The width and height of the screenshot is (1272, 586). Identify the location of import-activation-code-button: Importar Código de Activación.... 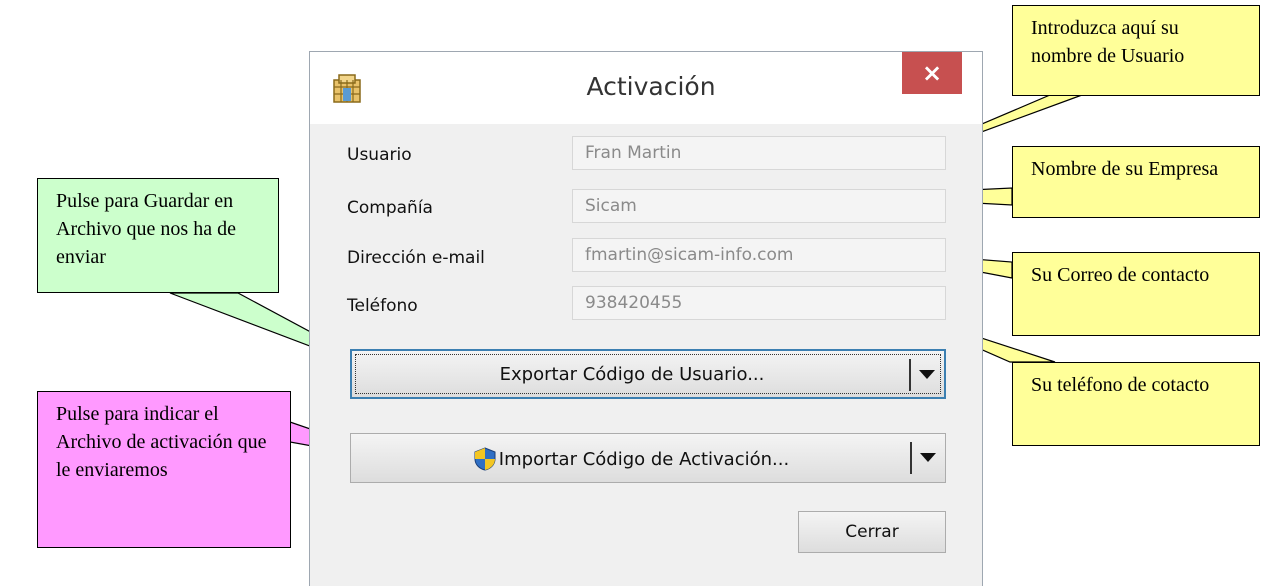
(648, 458).